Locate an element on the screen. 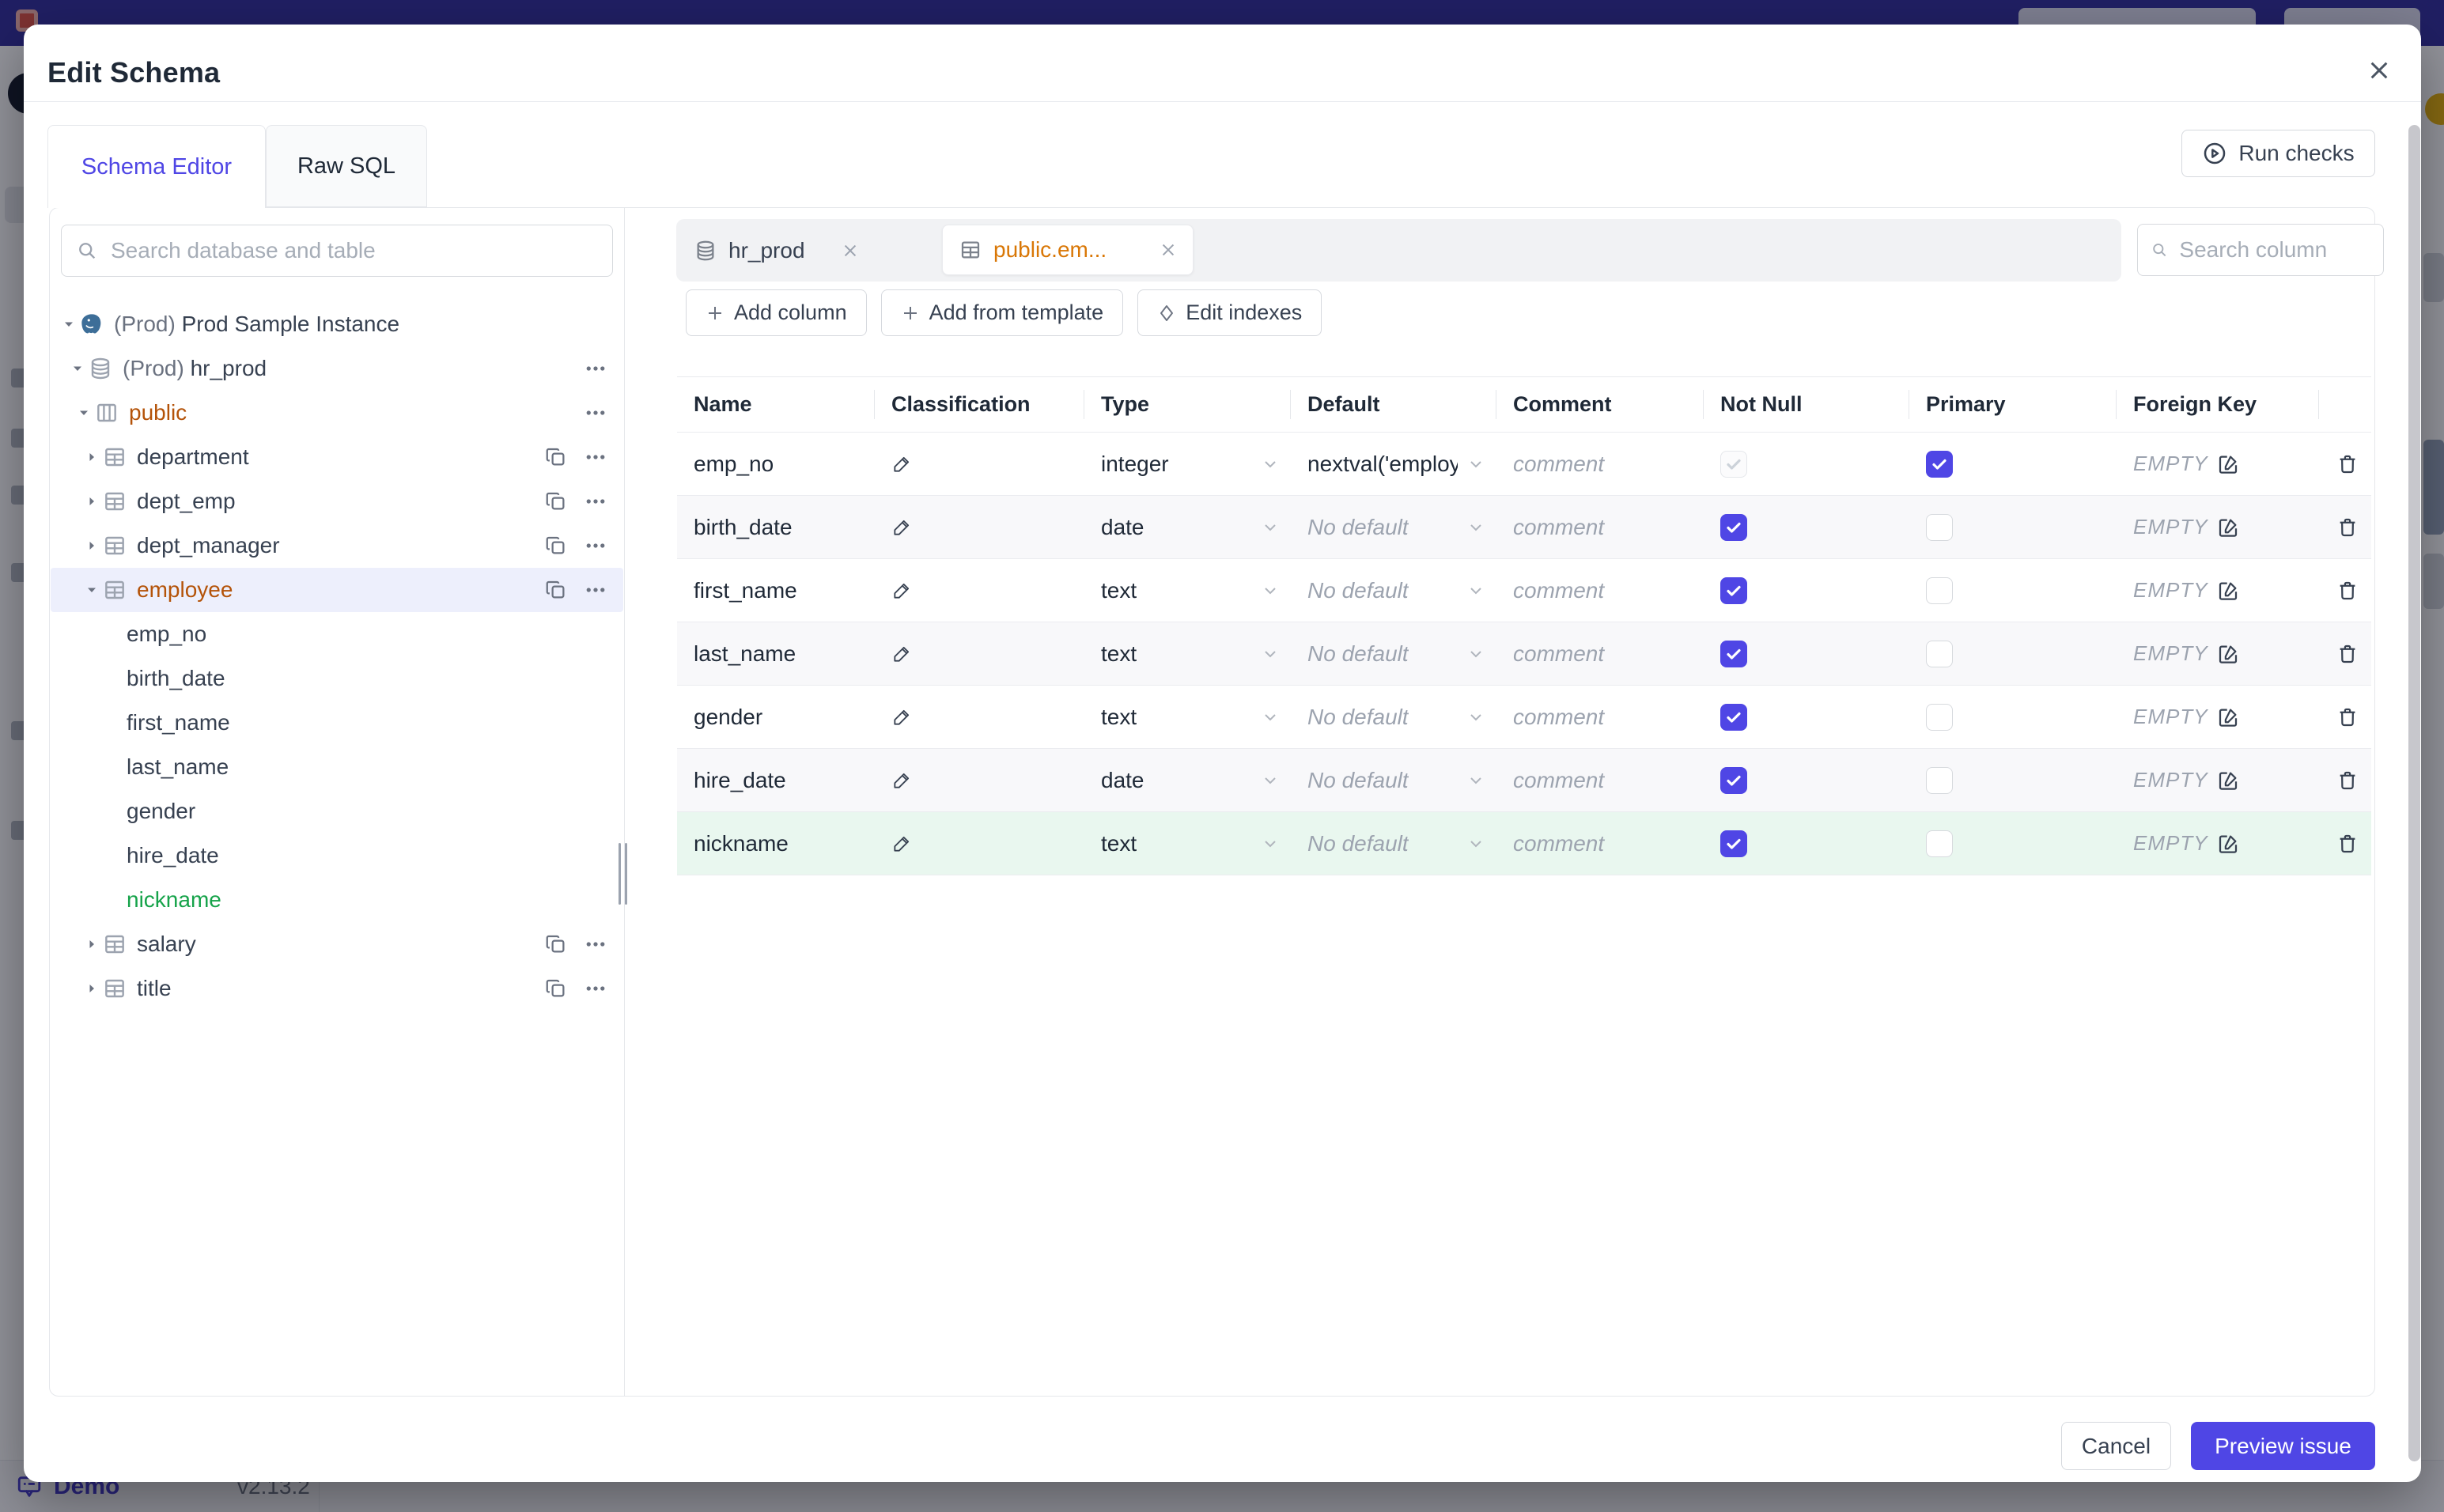 This screenshot has height=1512, width=2444. tree-item-first_name: first_name is located at coordinates (337, 723).